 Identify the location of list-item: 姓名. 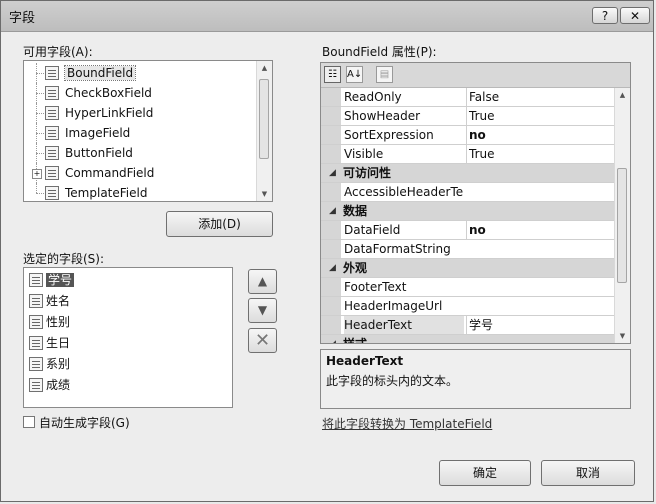
(128, 301).